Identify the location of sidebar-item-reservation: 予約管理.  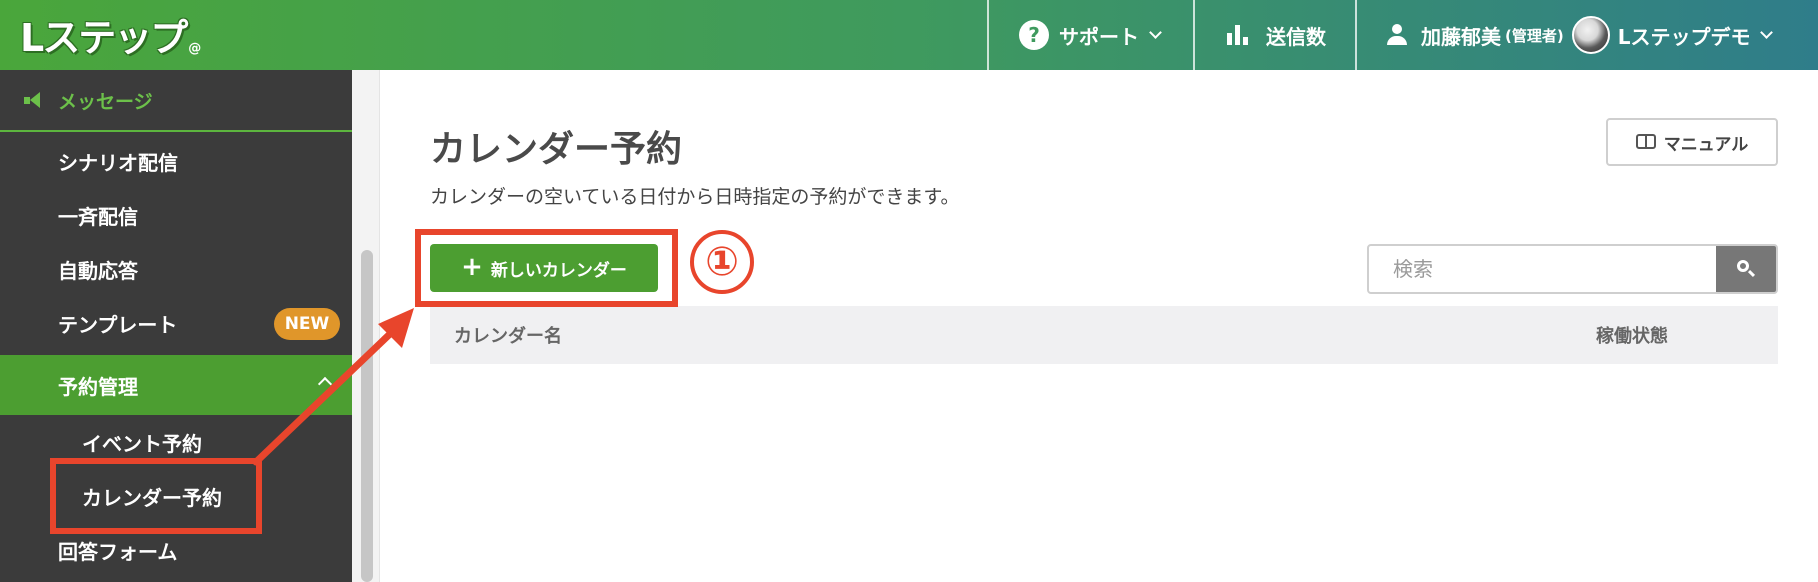
(176, 385).